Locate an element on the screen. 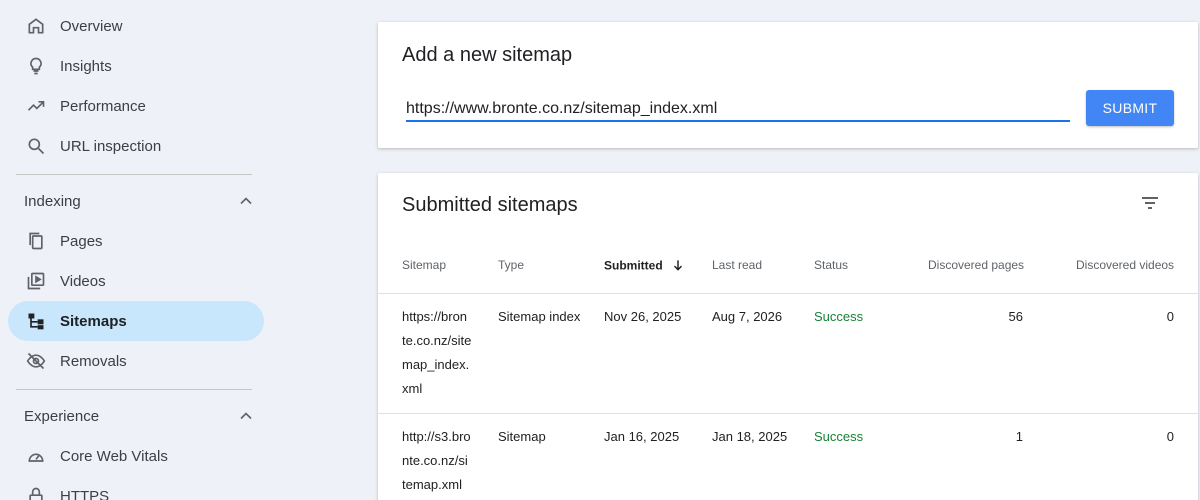 Image resolution: width=1200 pixels, height=500 pixels. section-header-indexing: Indexing is located at coordinates (136, 201).